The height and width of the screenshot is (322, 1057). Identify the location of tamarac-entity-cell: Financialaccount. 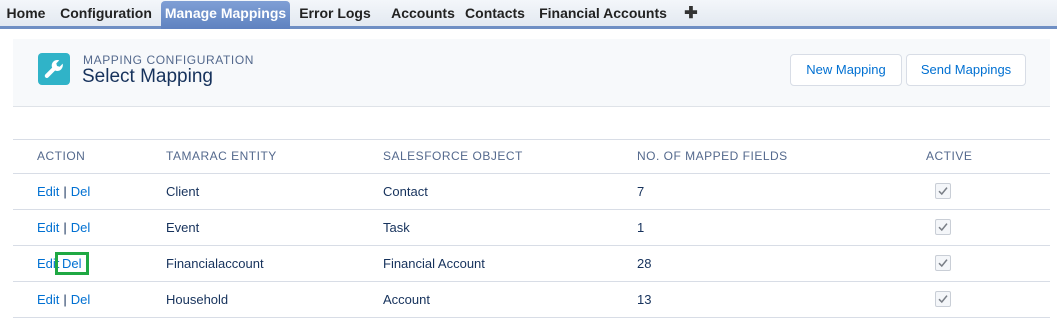
(251, 263).